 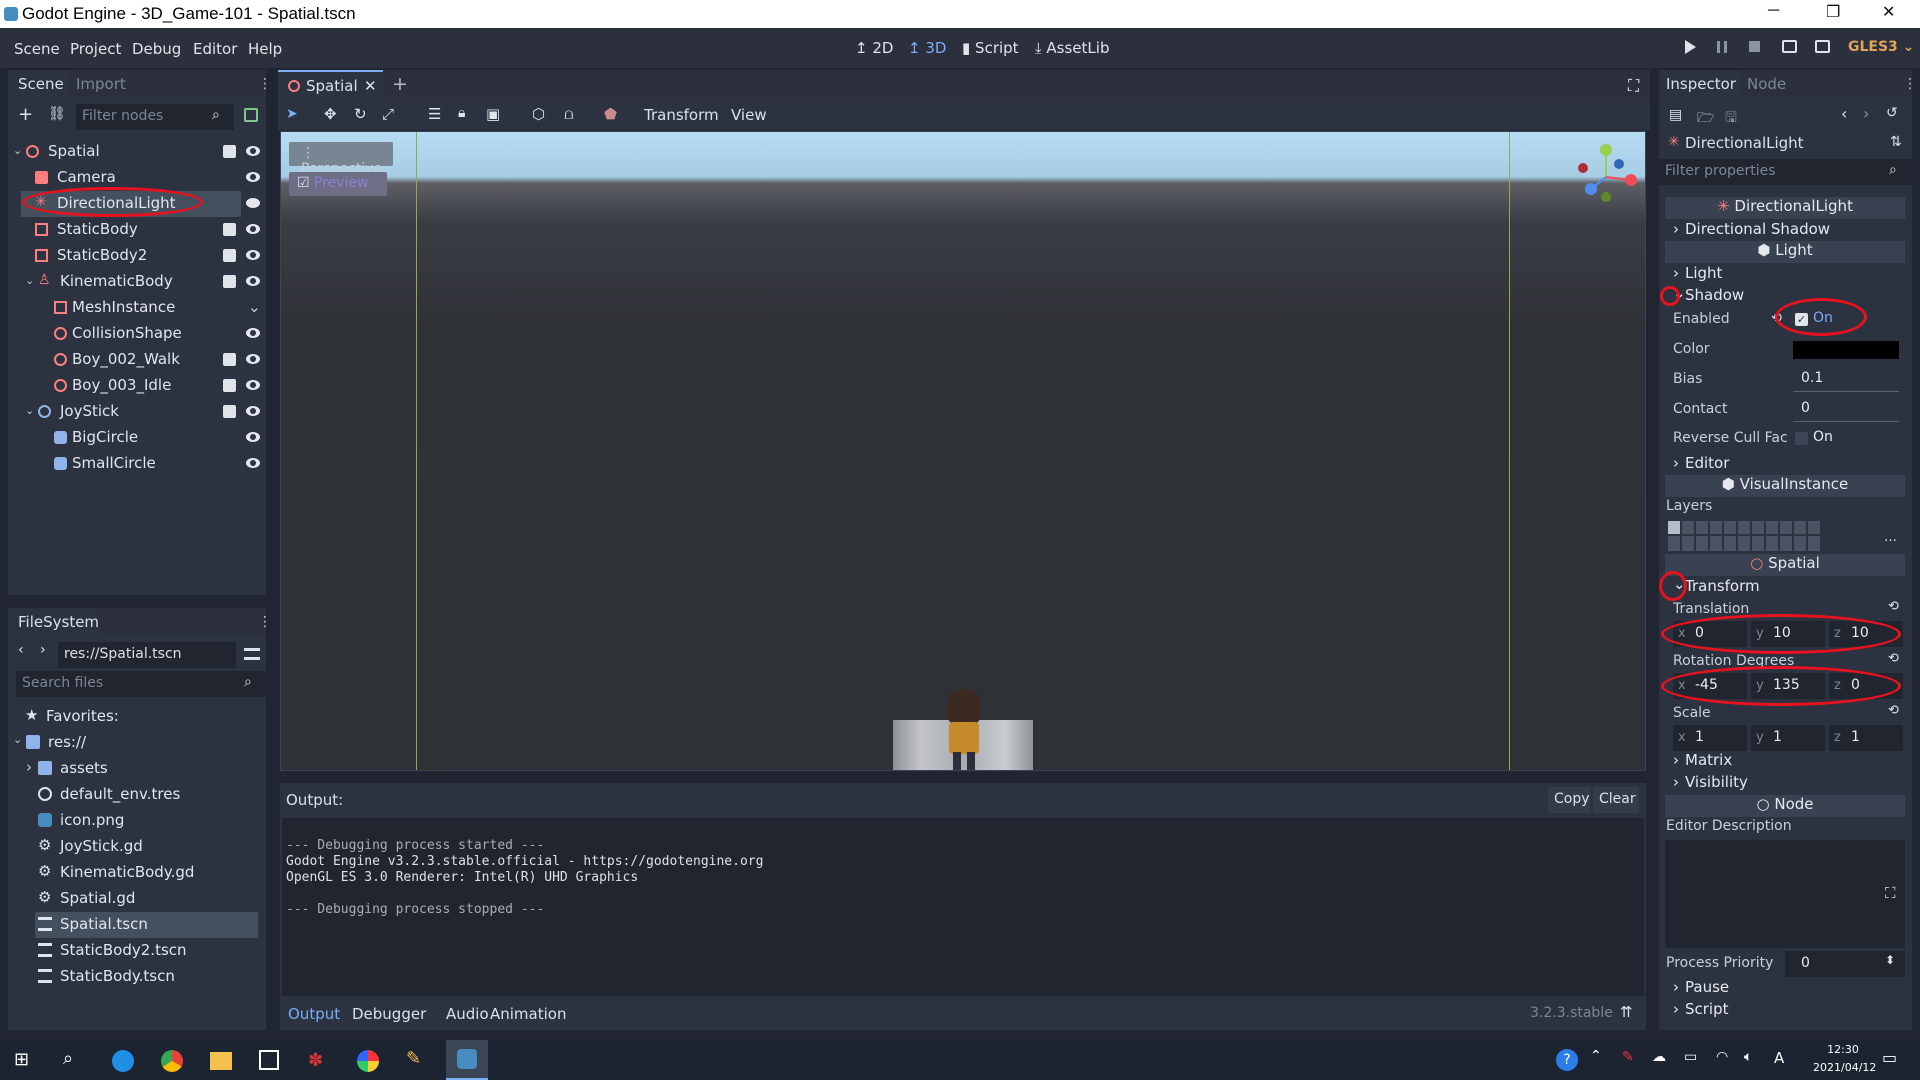 I want to click on camera-override-icon: ⬟, so click(x=610, y=114).